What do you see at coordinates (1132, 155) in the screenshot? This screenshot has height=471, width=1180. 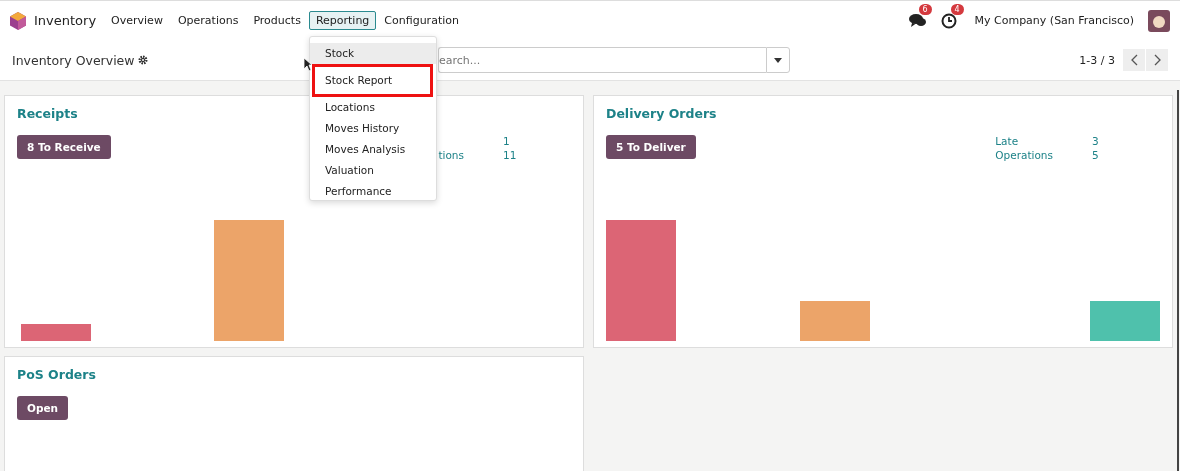 I see `stat-value: 5` at bounding box center [1132, 155].